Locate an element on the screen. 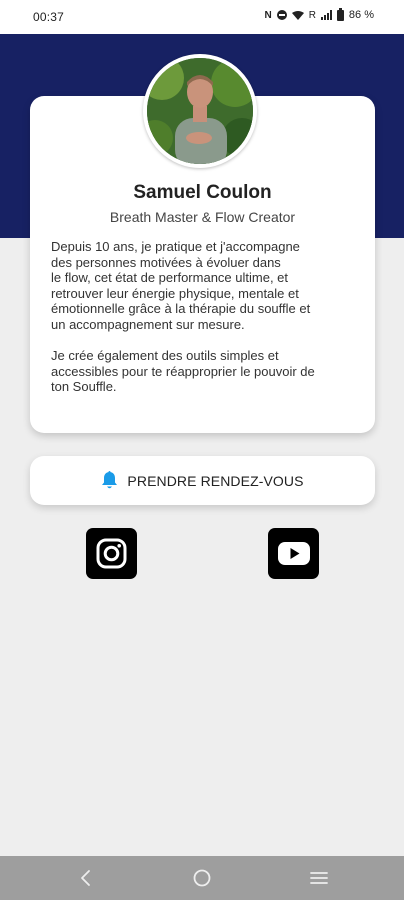 Image resolution: width=404 pixels, height=900 pixels. roaming-icon: R is located at coordinates (312, 15).